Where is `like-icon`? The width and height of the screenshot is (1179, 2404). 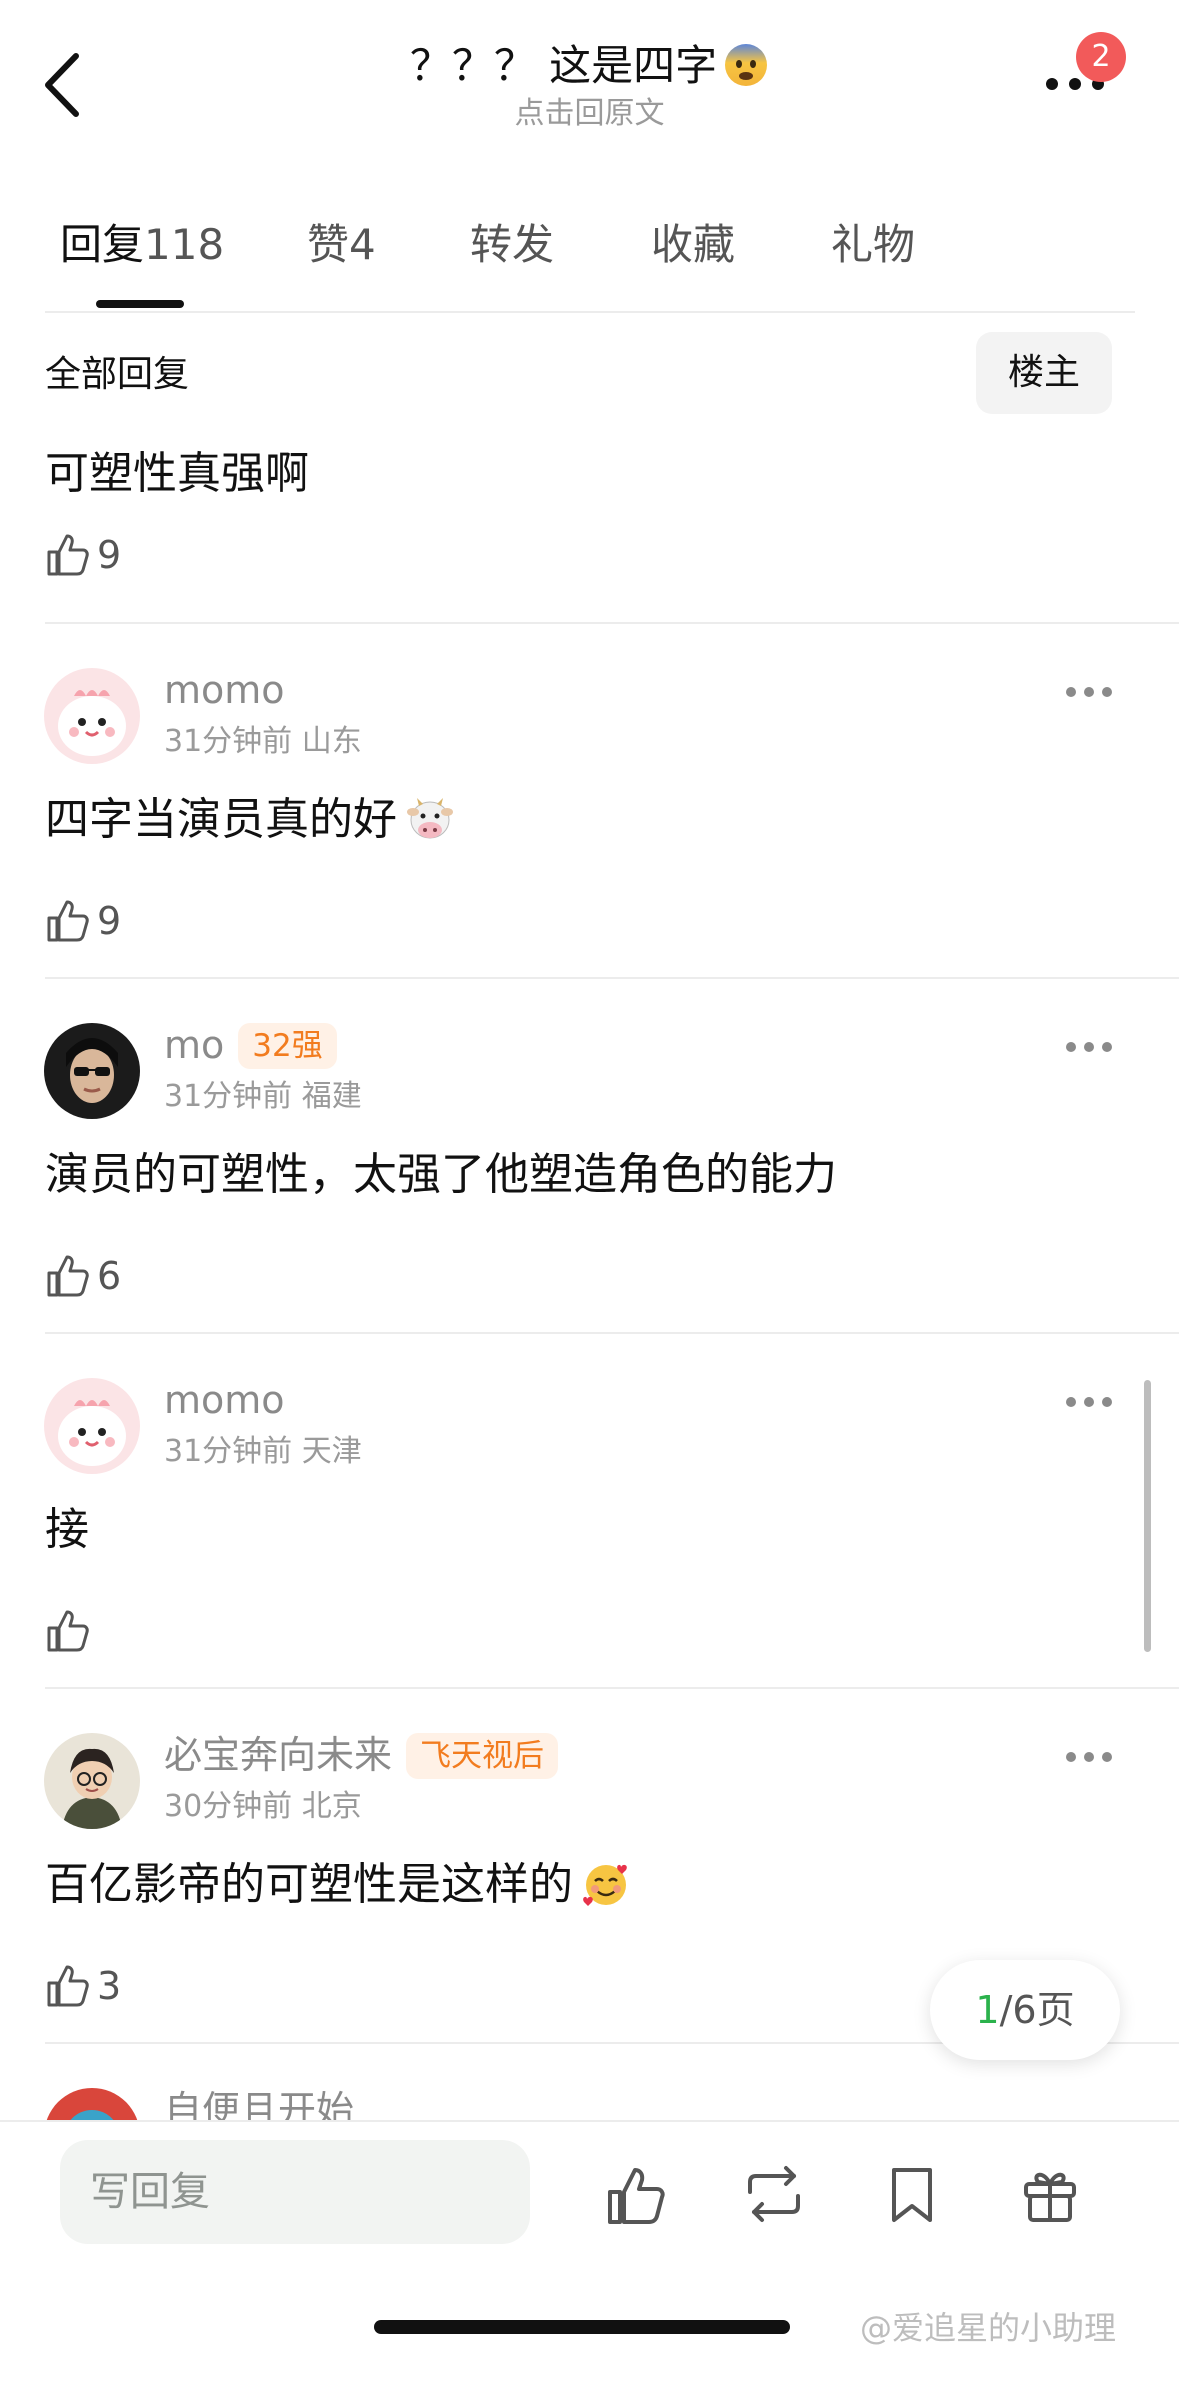 like-icon is located at coordinates (636, 2196).